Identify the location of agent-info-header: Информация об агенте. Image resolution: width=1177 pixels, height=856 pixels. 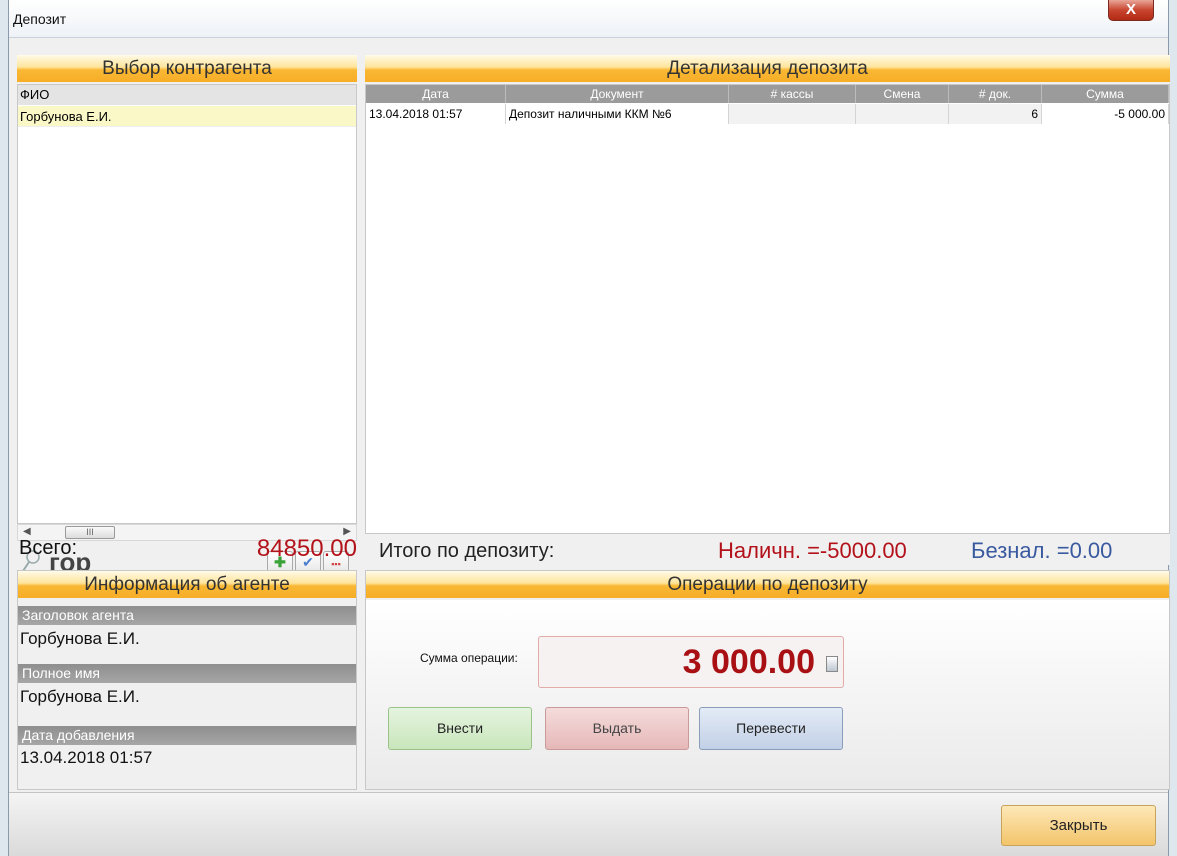
(187, 584).